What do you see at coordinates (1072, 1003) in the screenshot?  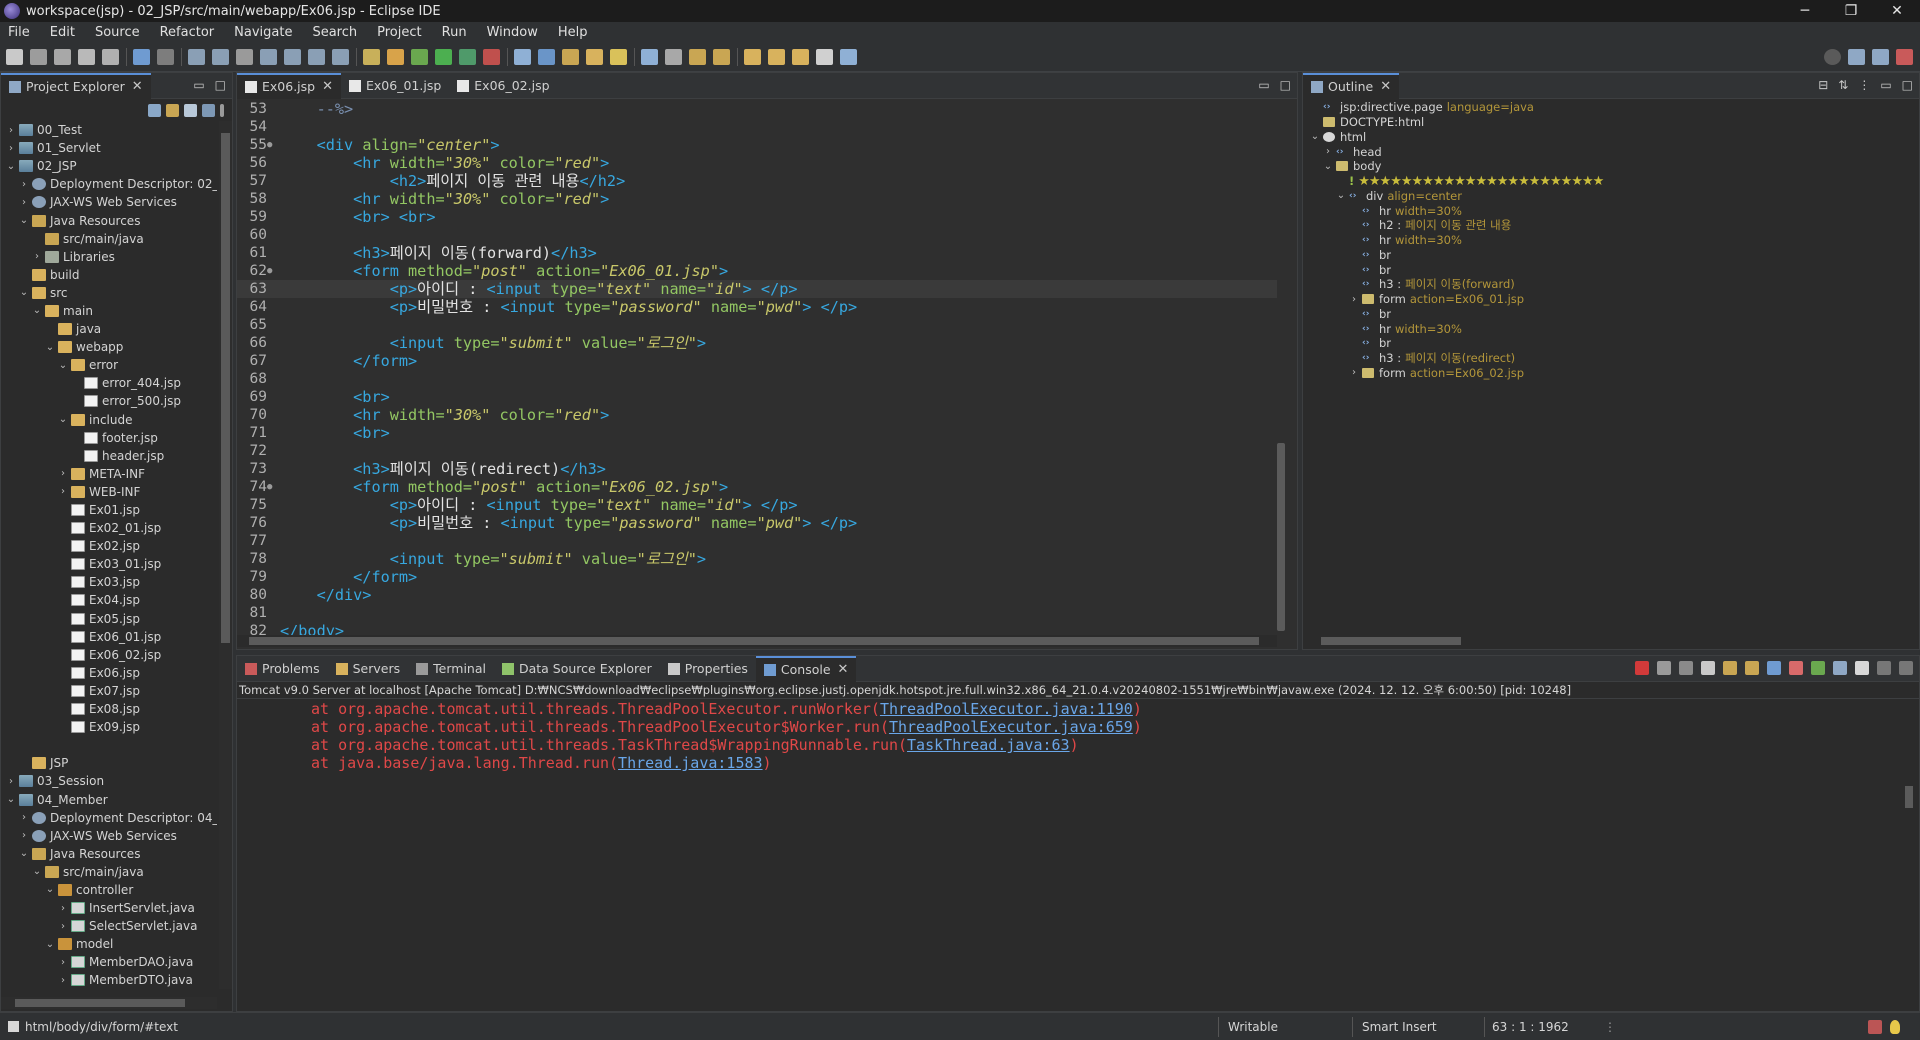 I see `console-horizontal-scrollbar` at bounding box center [1072, 1003].